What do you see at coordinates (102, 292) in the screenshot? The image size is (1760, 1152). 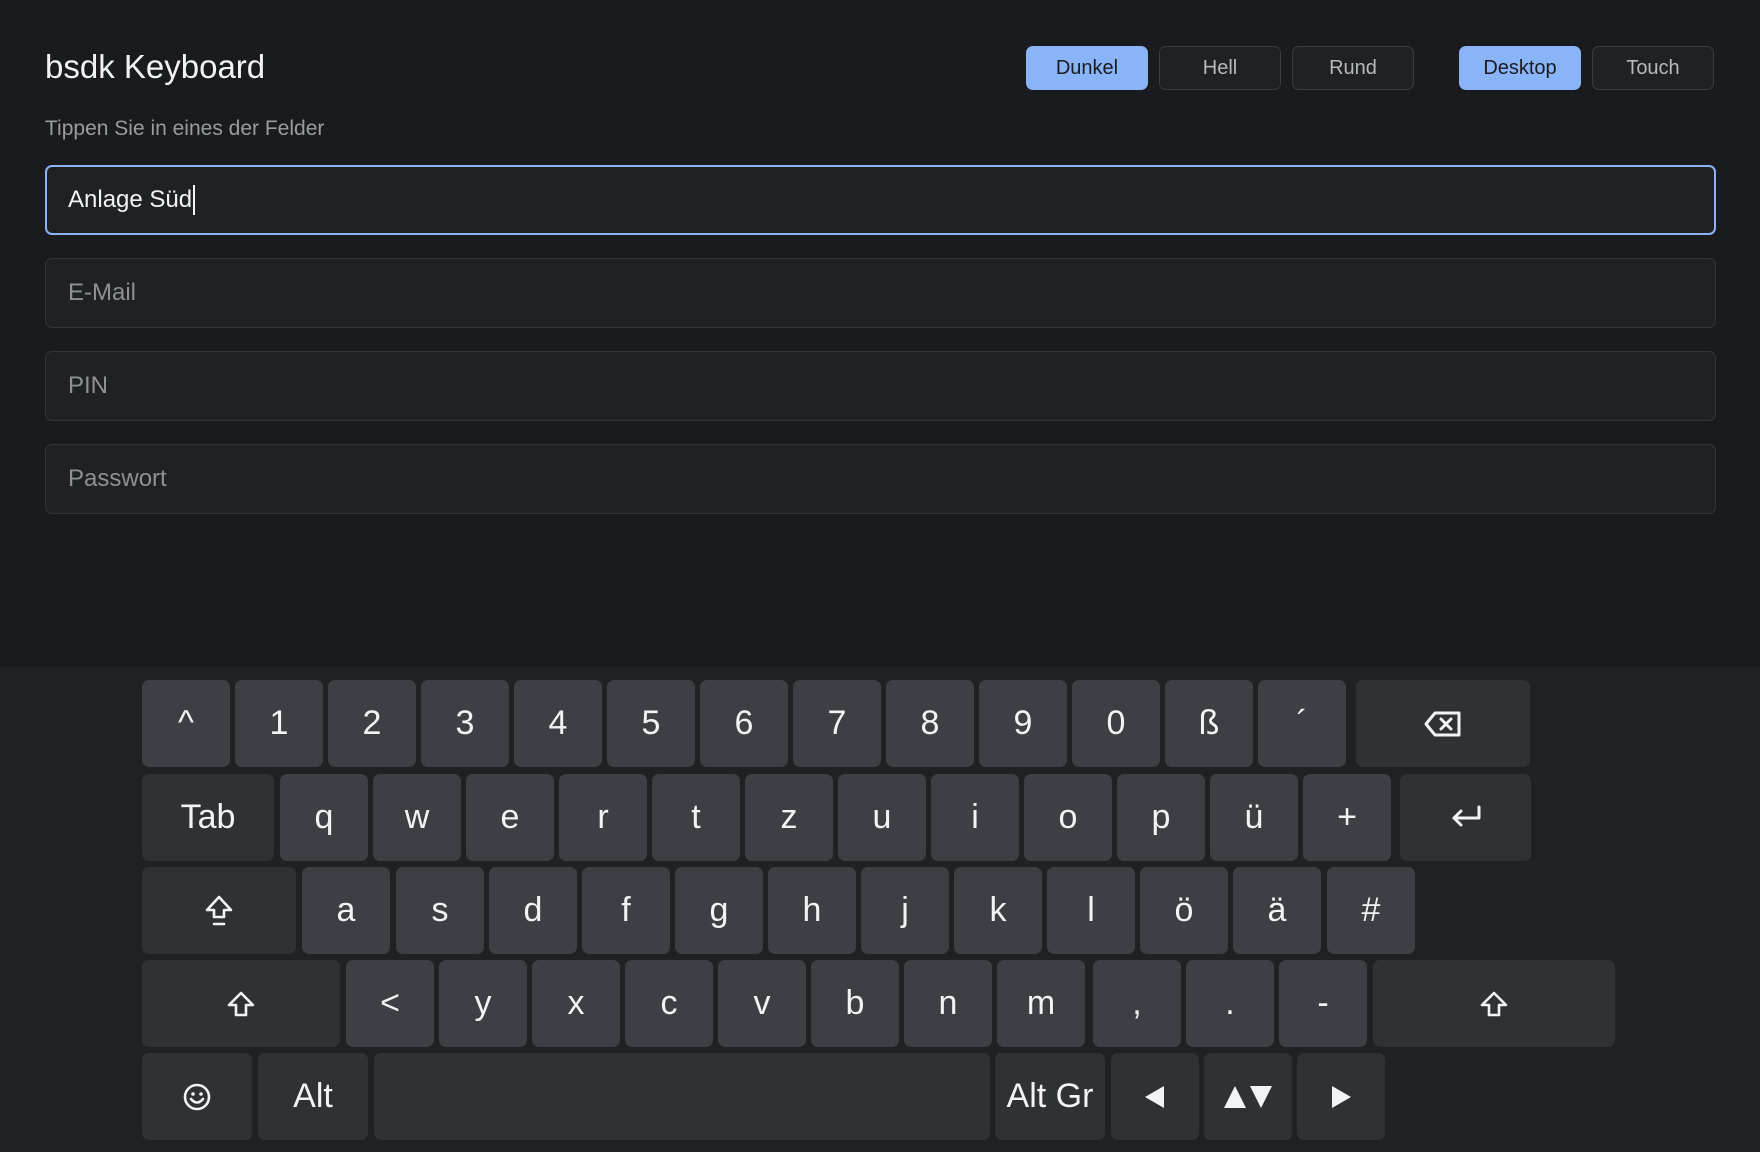 I see `email-field-placeholder: E-Mail` at bounding box center [102, 292].